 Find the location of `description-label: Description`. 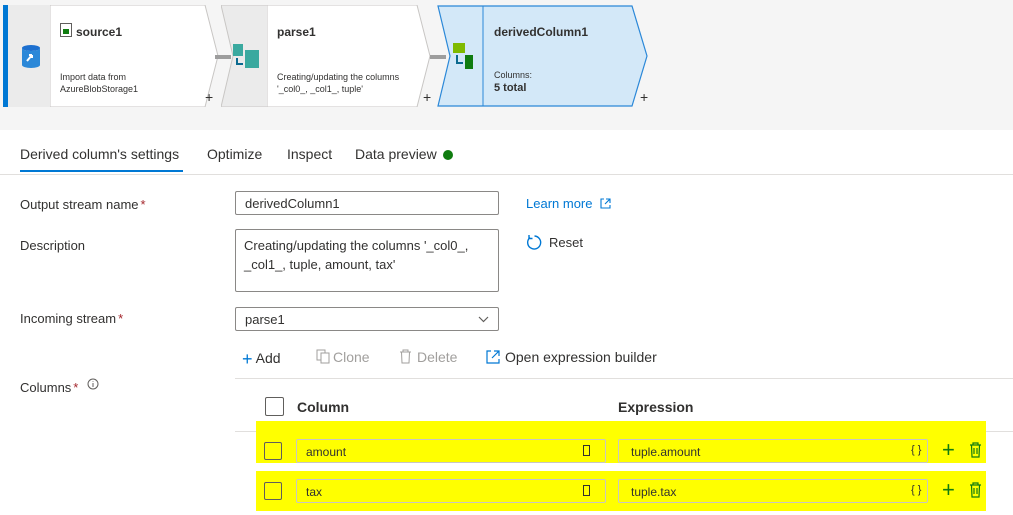

description-label: Description is located at coordinates (53, 245).